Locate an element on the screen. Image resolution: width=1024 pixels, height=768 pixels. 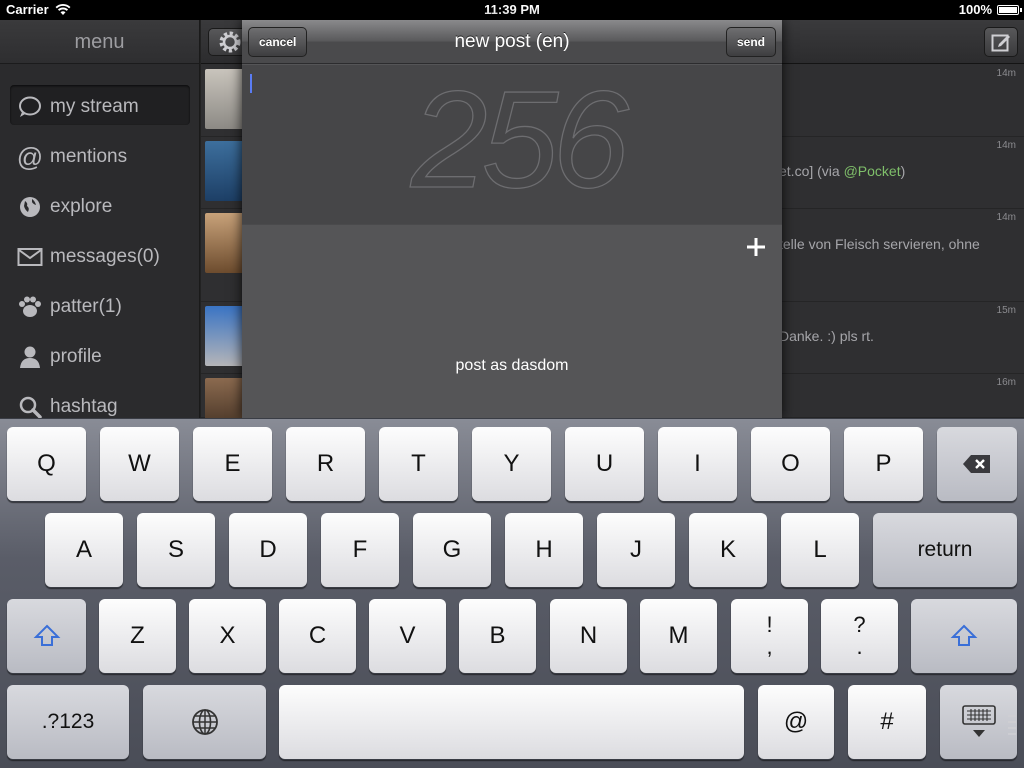
key-v: V is located at coordinates (407, 636).